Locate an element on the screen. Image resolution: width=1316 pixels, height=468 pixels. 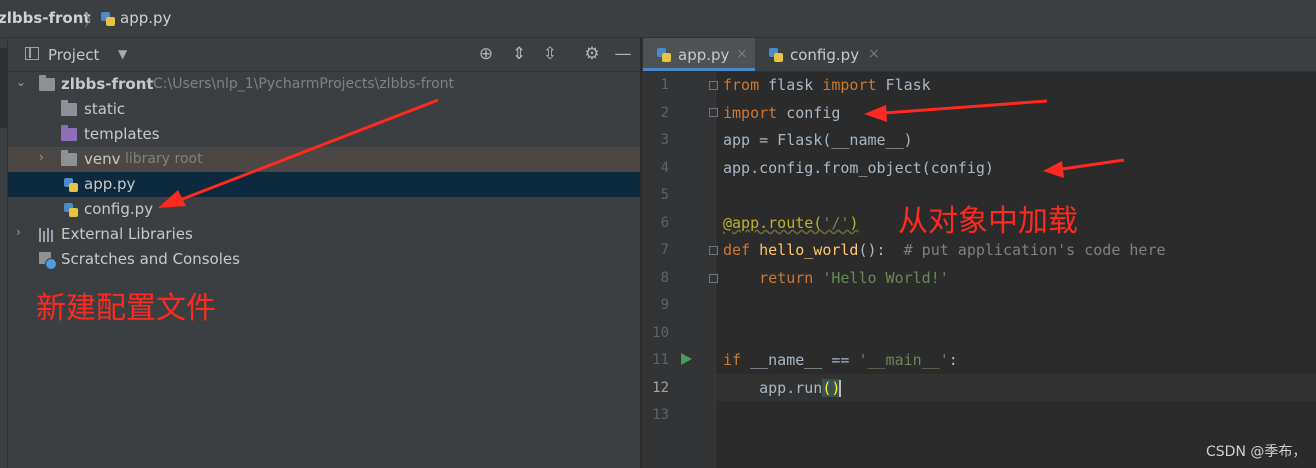
tree-item-label: app.py is located at coordinates (110, 184).